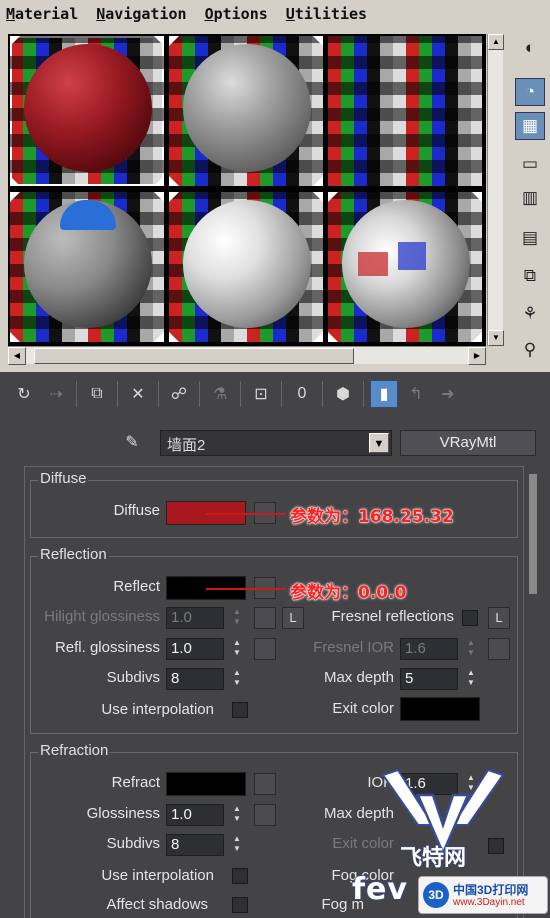 The width and height of the screenshot is (550, 918). Describe the element at coordinates (429, 679) in the screenshot. I see `reflection-max-depth-spinner: 5` at that location.